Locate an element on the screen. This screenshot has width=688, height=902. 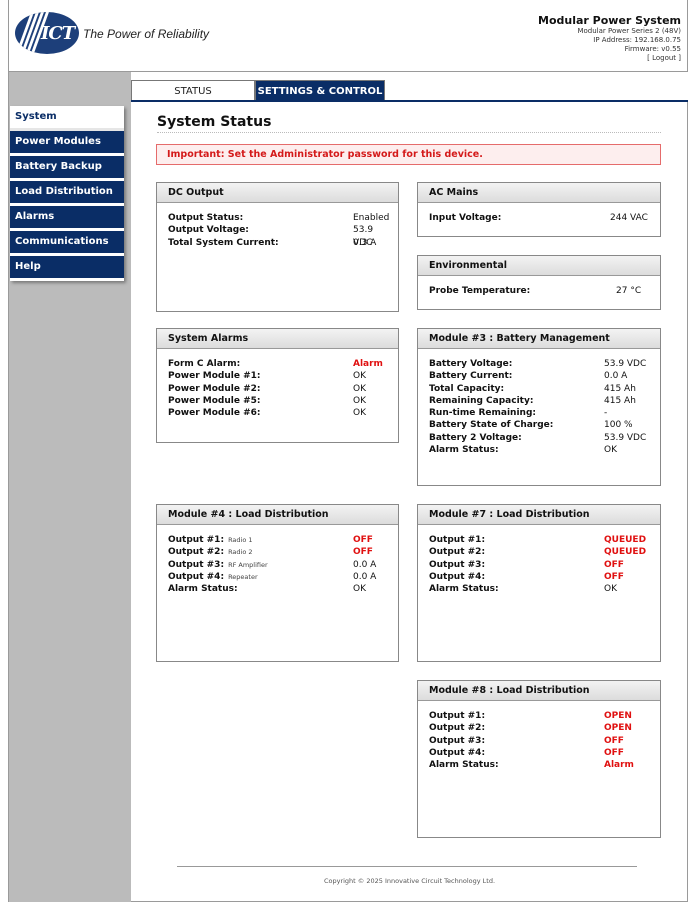
status-row: Output #1: Radio 1 OFF is located at coordinates (277, 540).